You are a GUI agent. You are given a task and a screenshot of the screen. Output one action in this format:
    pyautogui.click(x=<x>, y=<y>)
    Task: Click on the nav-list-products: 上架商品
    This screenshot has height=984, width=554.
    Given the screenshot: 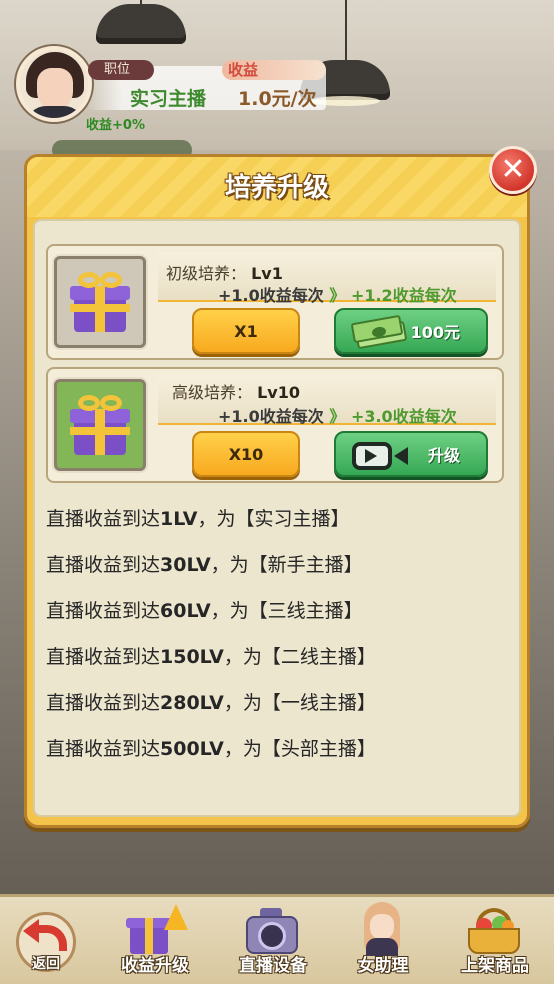 What is the action you would take?
    pyautogui.click(x=495, y=940)
    